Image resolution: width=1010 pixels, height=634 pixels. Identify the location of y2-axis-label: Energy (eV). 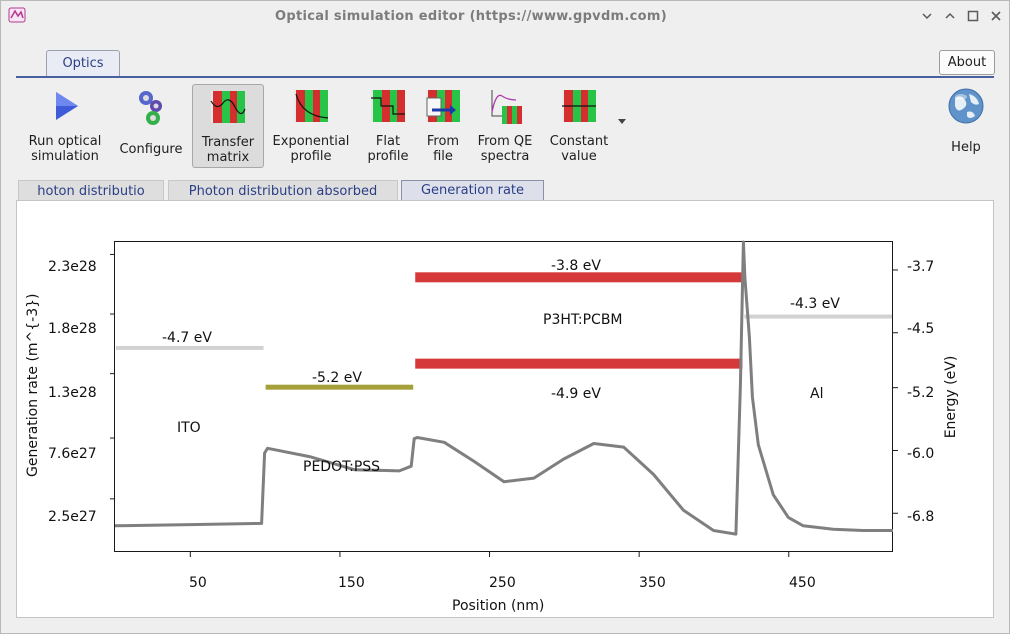
(951, 397).